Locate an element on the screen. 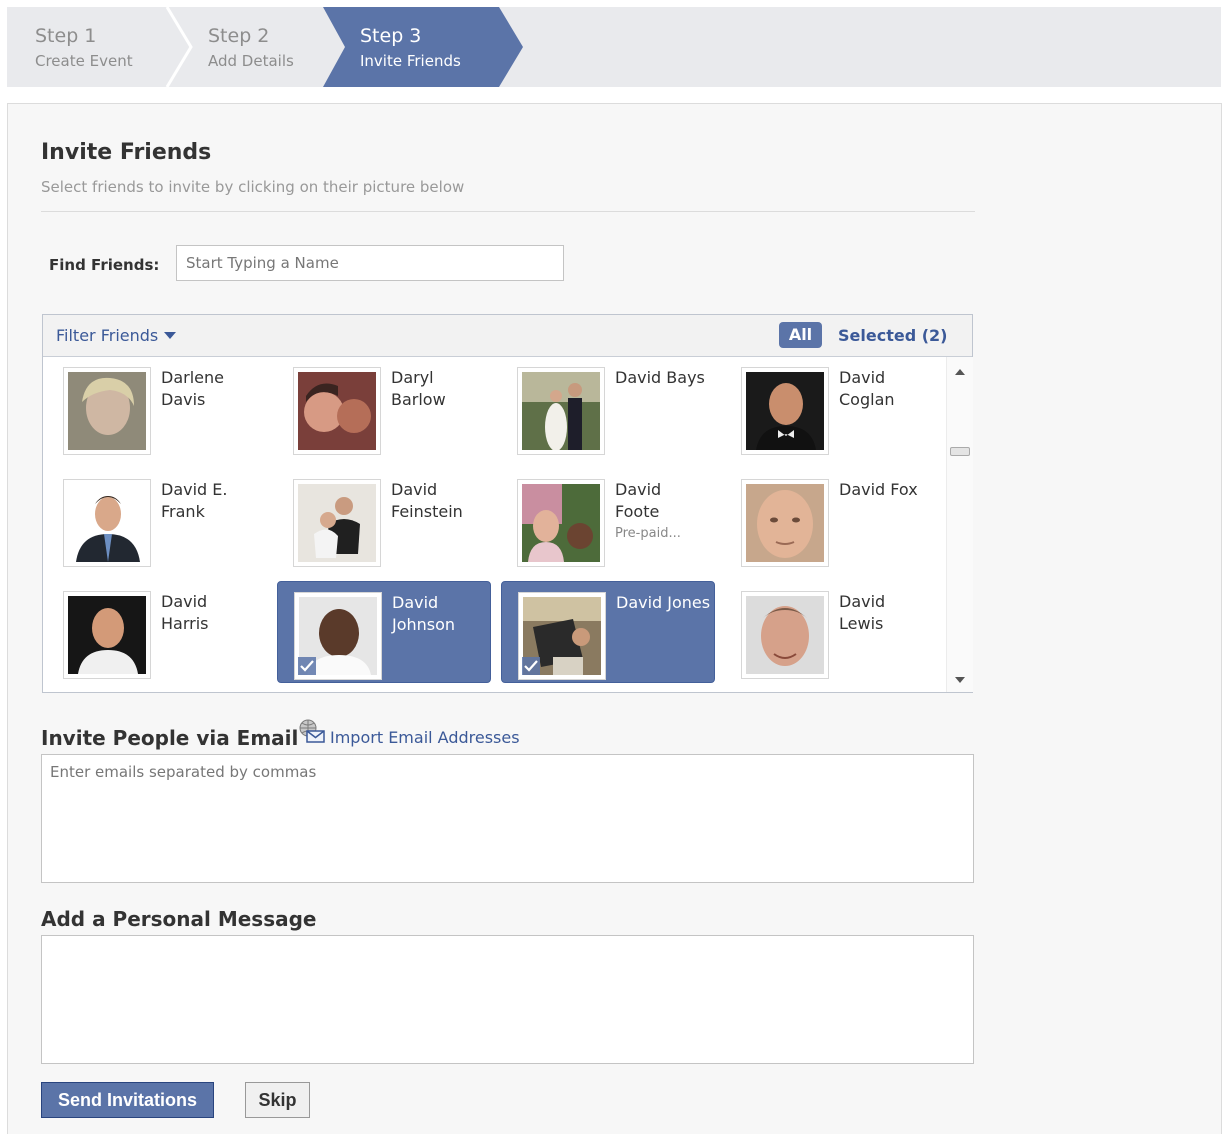 This screenshot has width=1222, height=1134. filter-friends-label: Filter Friends is located at coordinates (107, 335).